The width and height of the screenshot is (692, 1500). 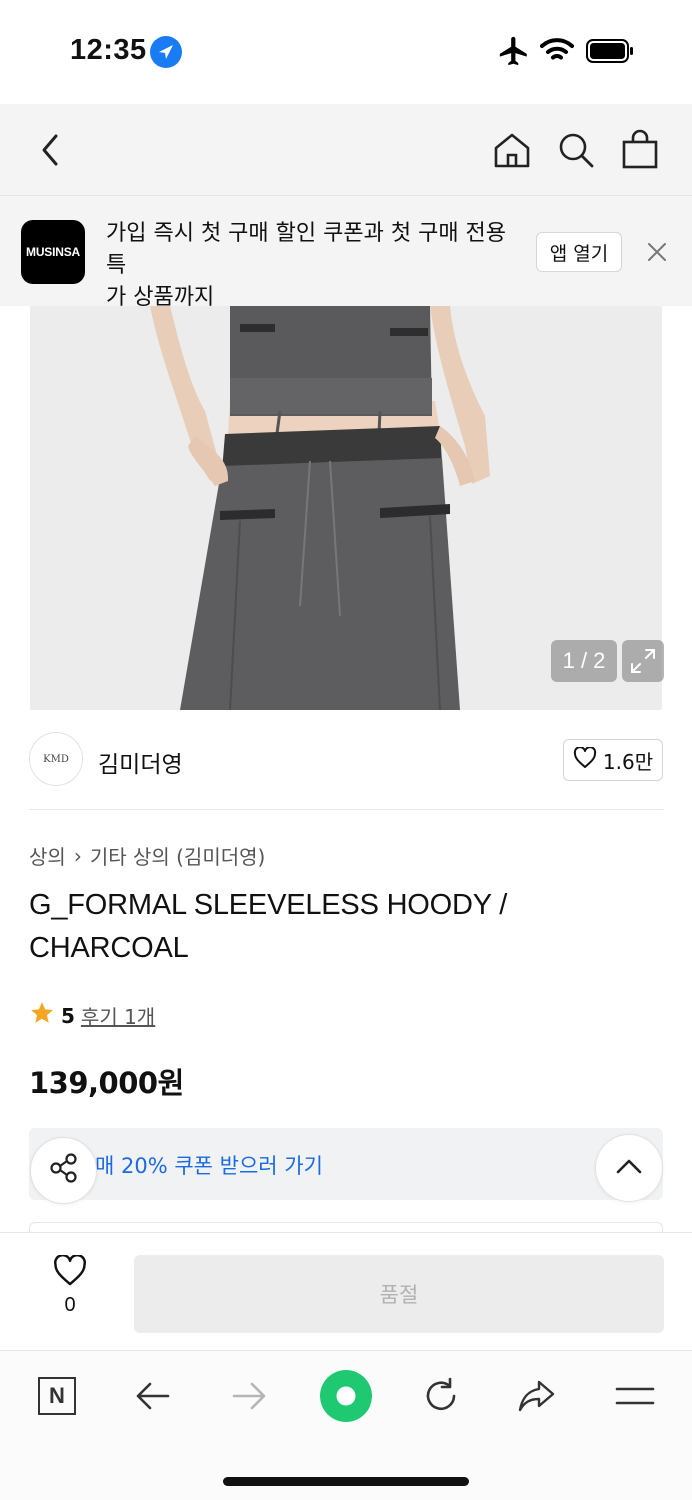 I want to click on home-icon, so click(x=512, y=152).